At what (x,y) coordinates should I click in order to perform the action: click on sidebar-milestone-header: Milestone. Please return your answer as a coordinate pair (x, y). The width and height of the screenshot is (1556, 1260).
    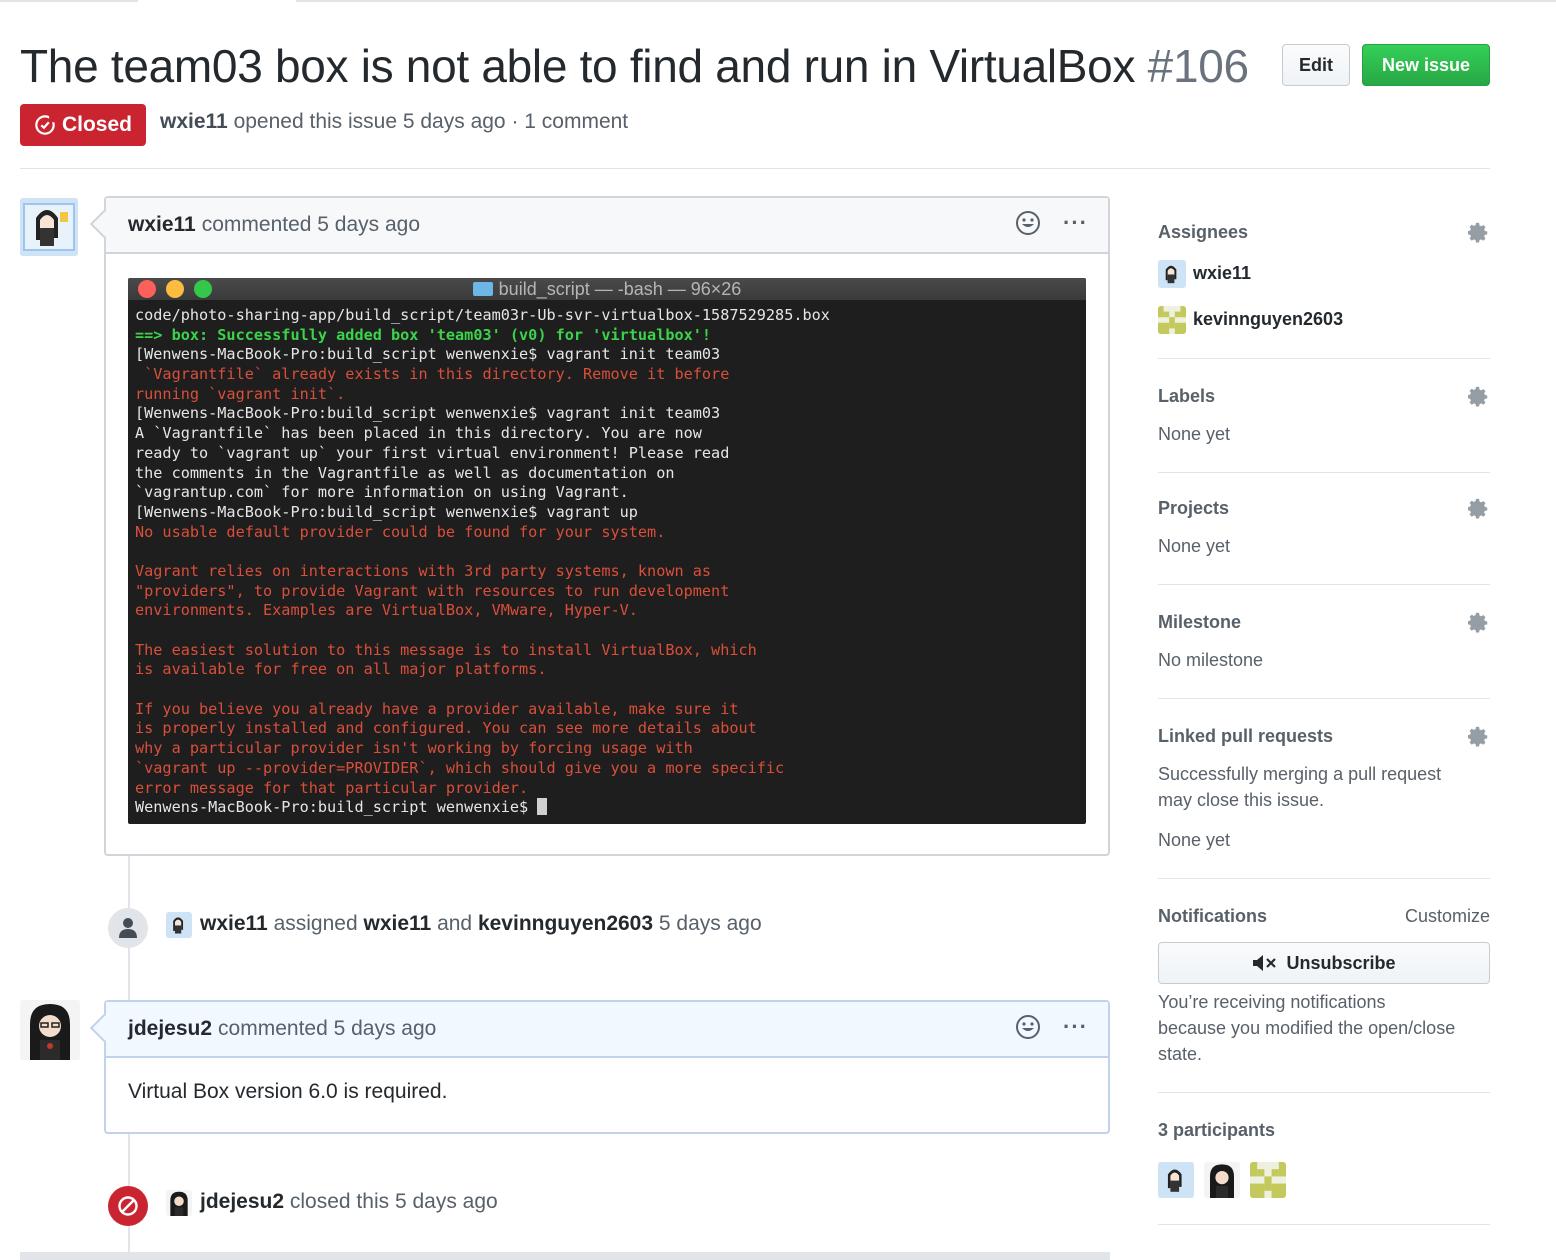
    Looking at the image, I should click on (1324, 625).